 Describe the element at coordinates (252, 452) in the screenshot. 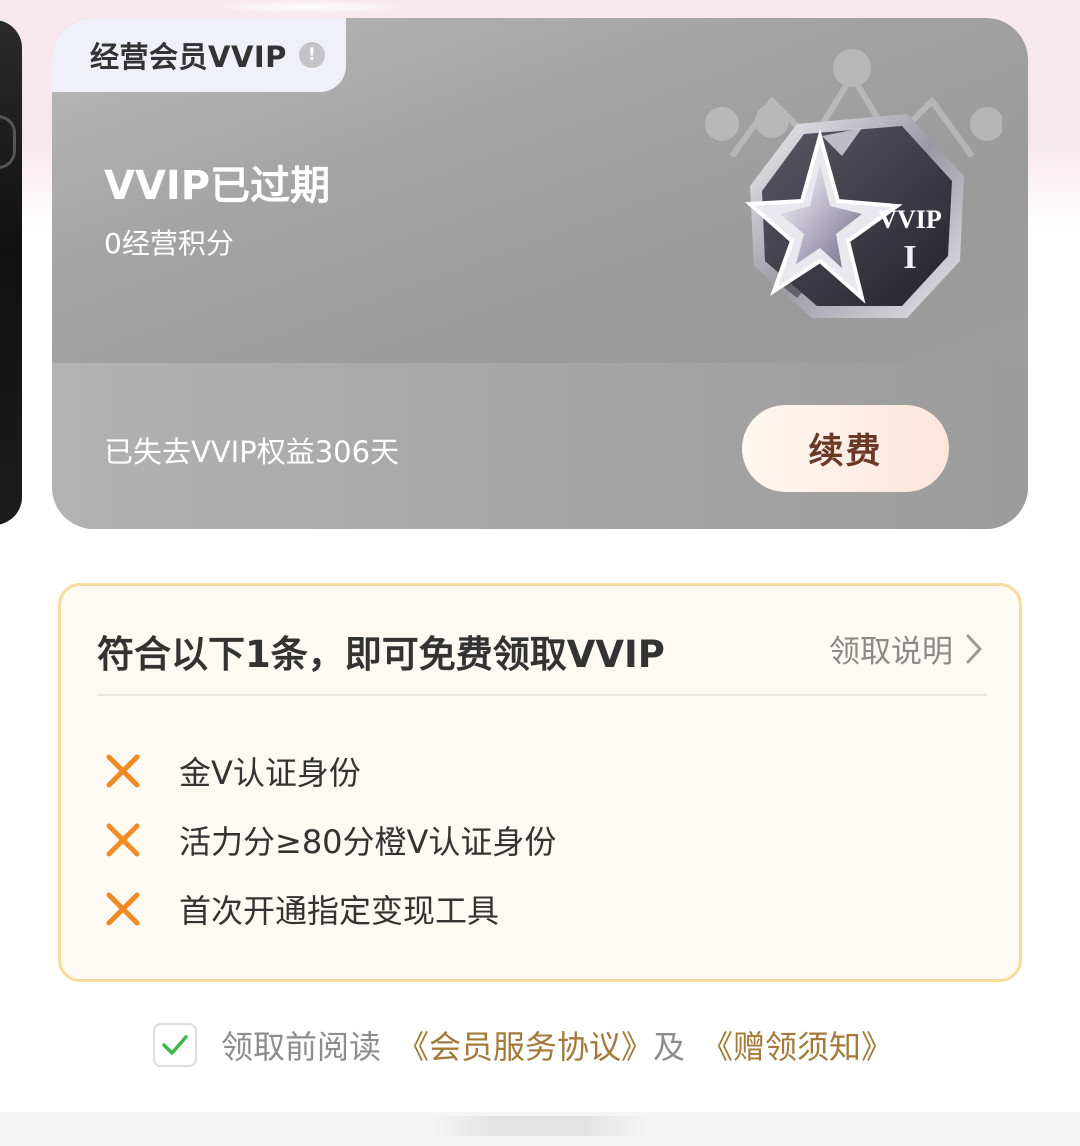

I see `lost-benefits-duration: 已失去VVIP权益306天` at that location.